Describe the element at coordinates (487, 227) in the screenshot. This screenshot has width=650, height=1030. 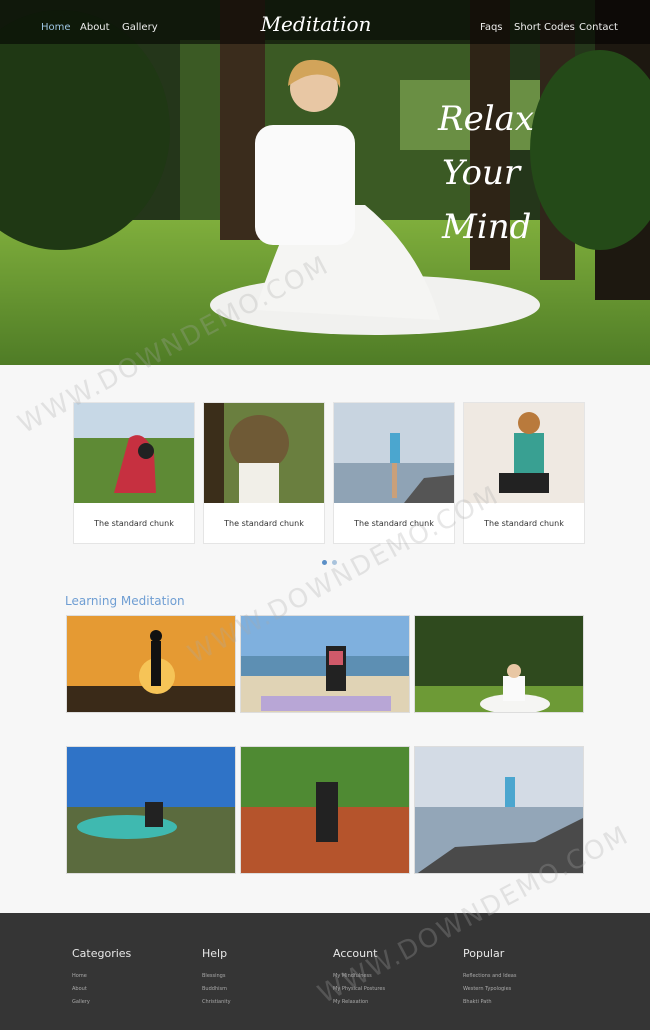
I see `tagline-line-3: Mind` at that location.